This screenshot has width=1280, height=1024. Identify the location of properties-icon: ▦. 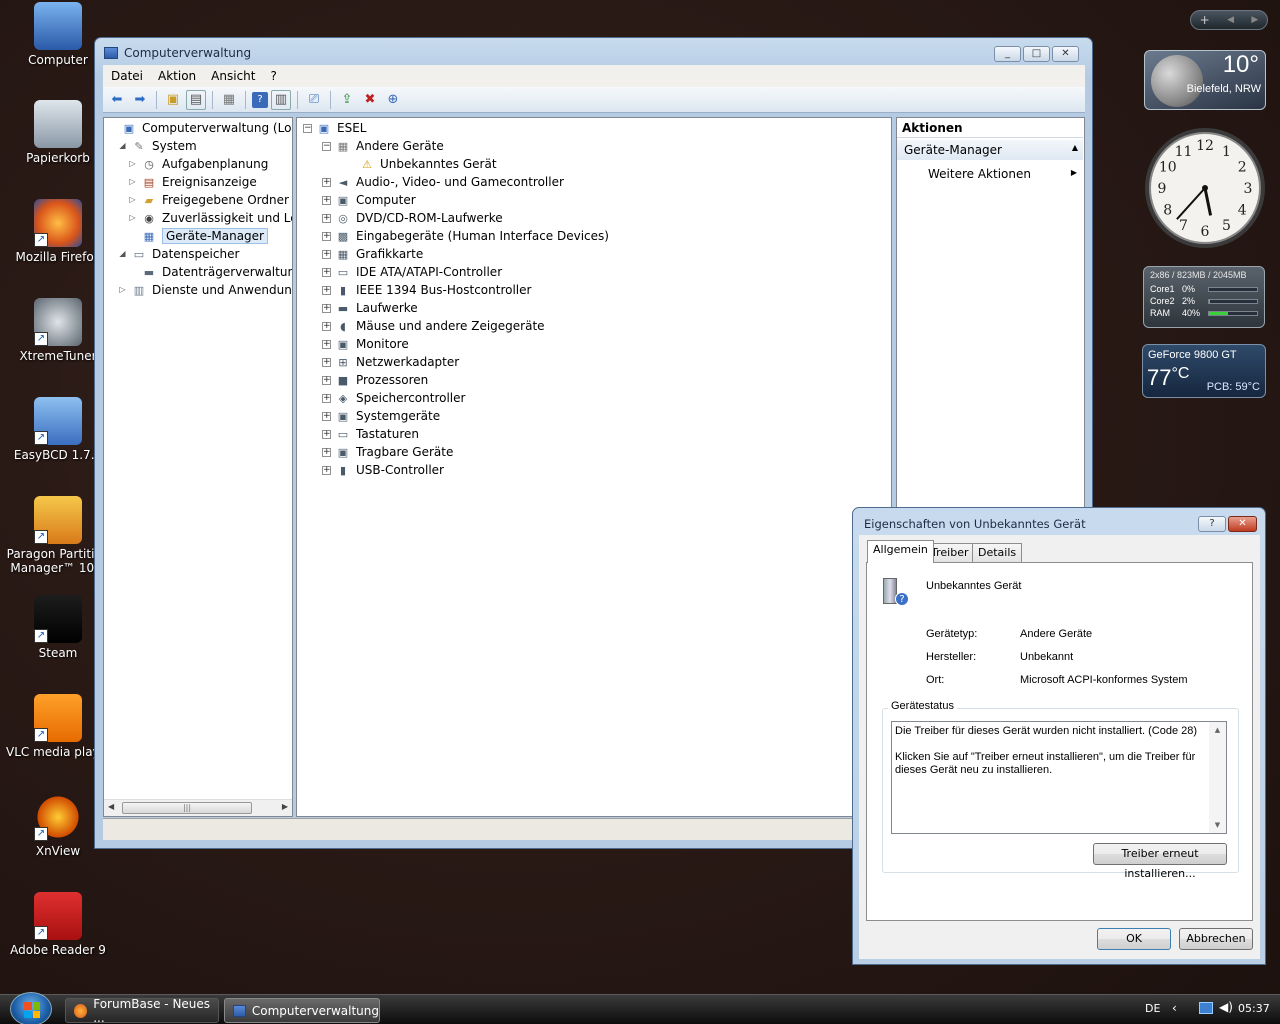
(229, 100).